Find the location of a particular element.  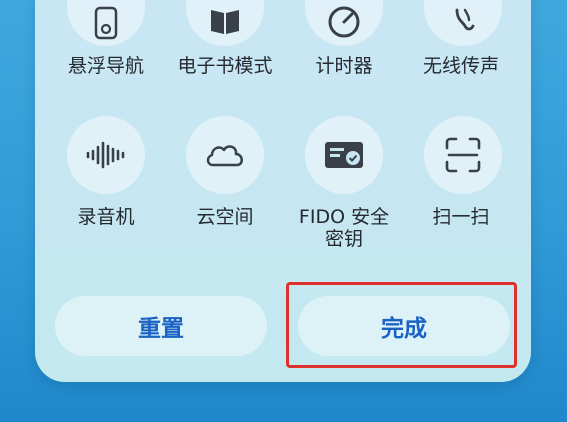

scan-icon is located at coordinates (463, 155).